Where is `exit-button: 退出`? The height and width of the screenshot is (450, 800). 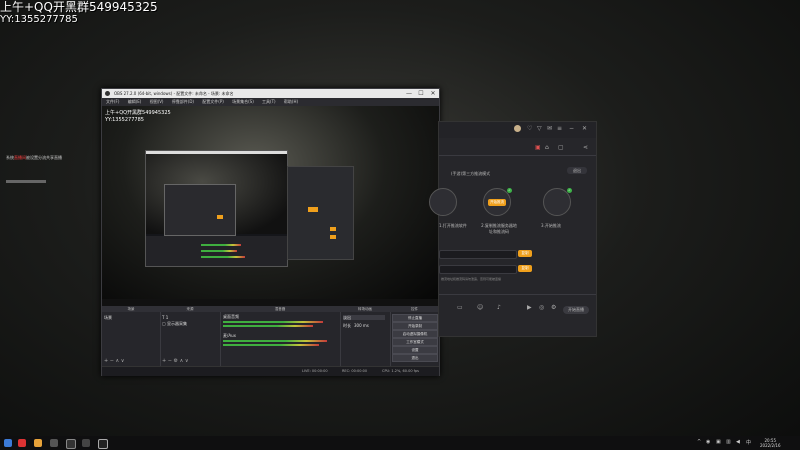
exit-button: 退出 is located at coordinates (415, 358).